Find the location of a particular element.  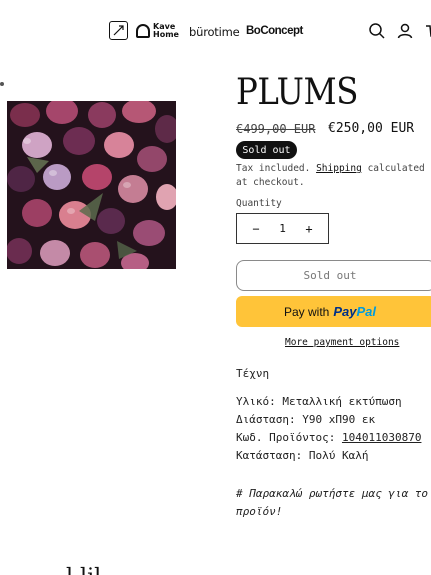

quantity-input: 1 is located at coordinates (282, 228).